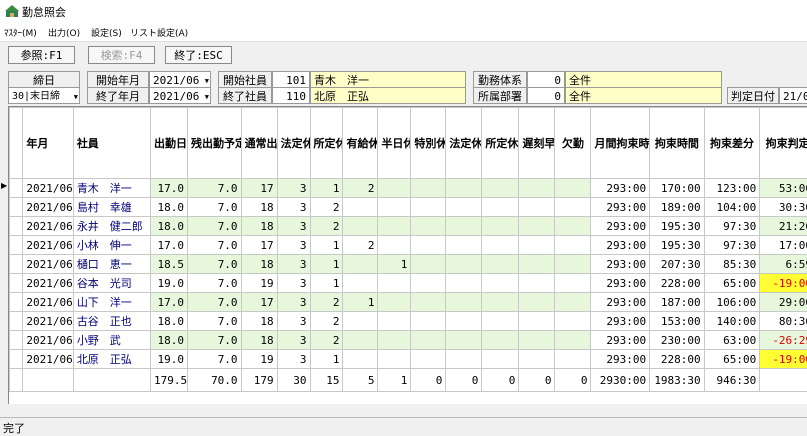 Image resolution: width=807 pixels, height=436 pixels. Describe the element at coordinates (753, 95) in the screenshot. I see `judge-date-label: 判定日付` at that location.